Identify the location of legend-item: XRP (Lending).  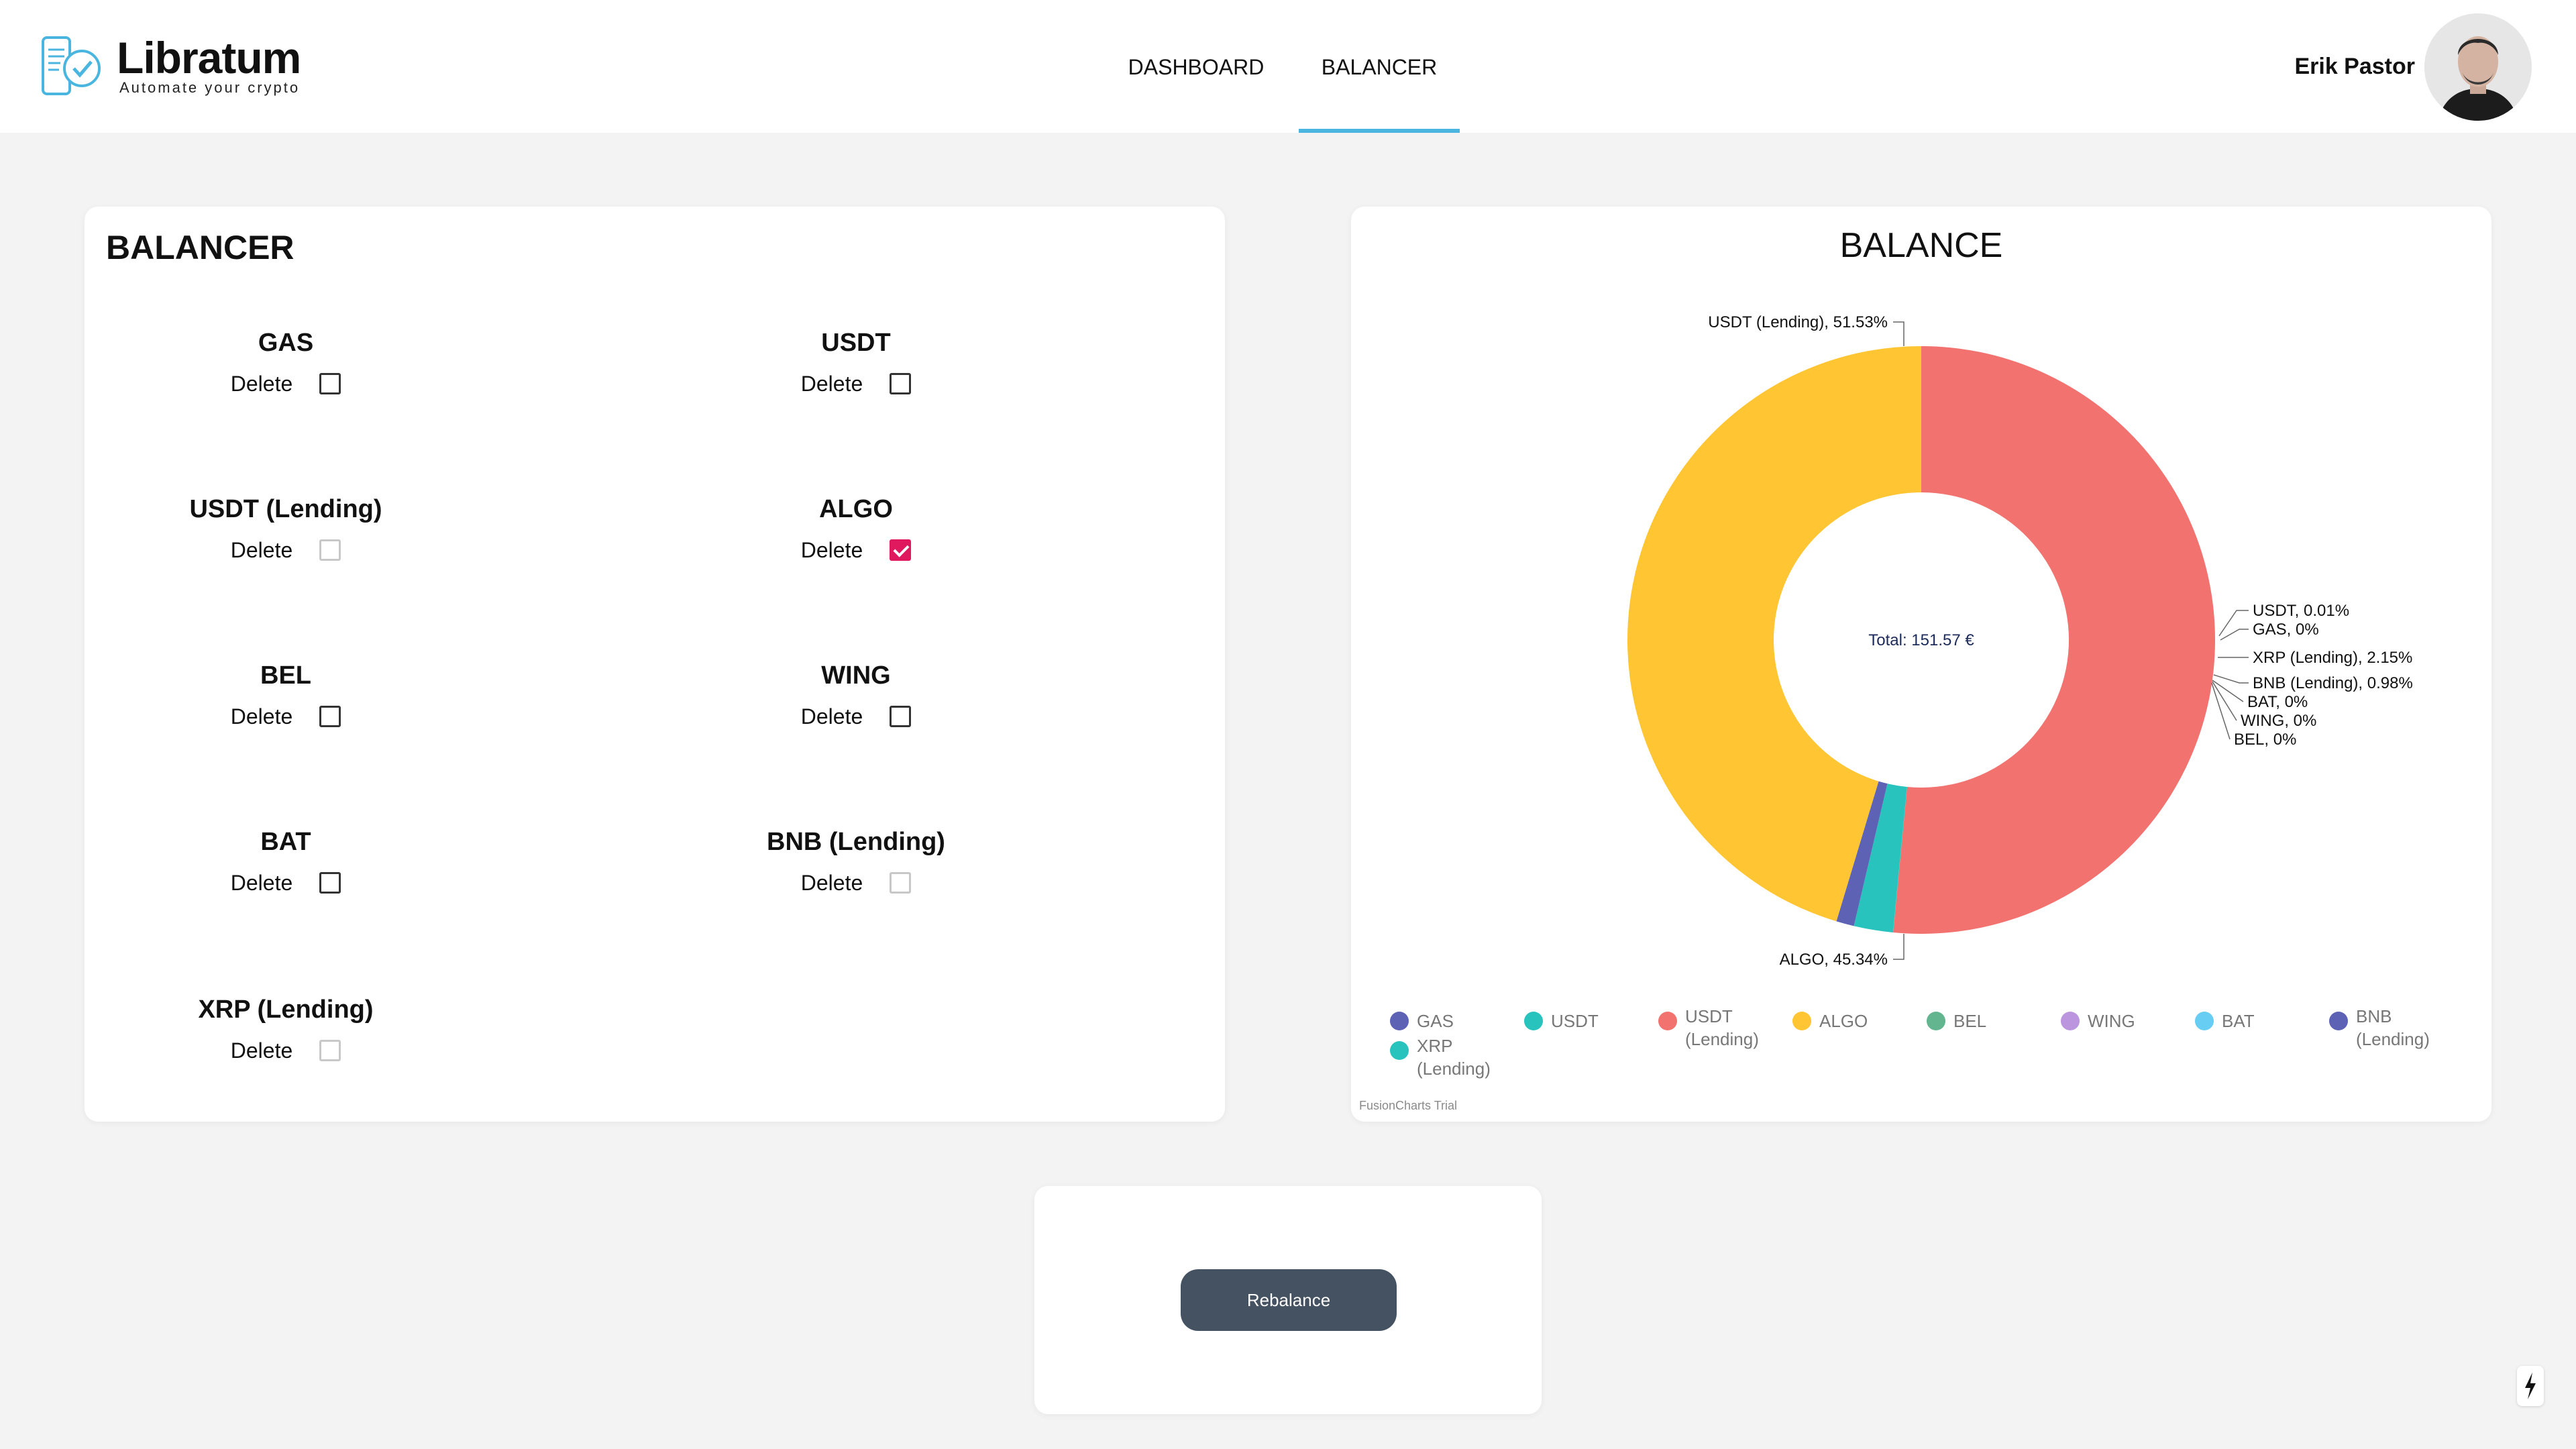
(1440, 1057).